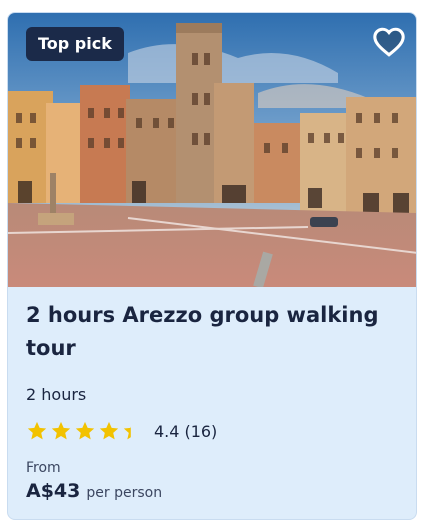 The width and height of the screenshot is (425, 530). Describe the element at coordinates (167, 431) in the screenshot. I see `rating-value: 4.4` at that location.